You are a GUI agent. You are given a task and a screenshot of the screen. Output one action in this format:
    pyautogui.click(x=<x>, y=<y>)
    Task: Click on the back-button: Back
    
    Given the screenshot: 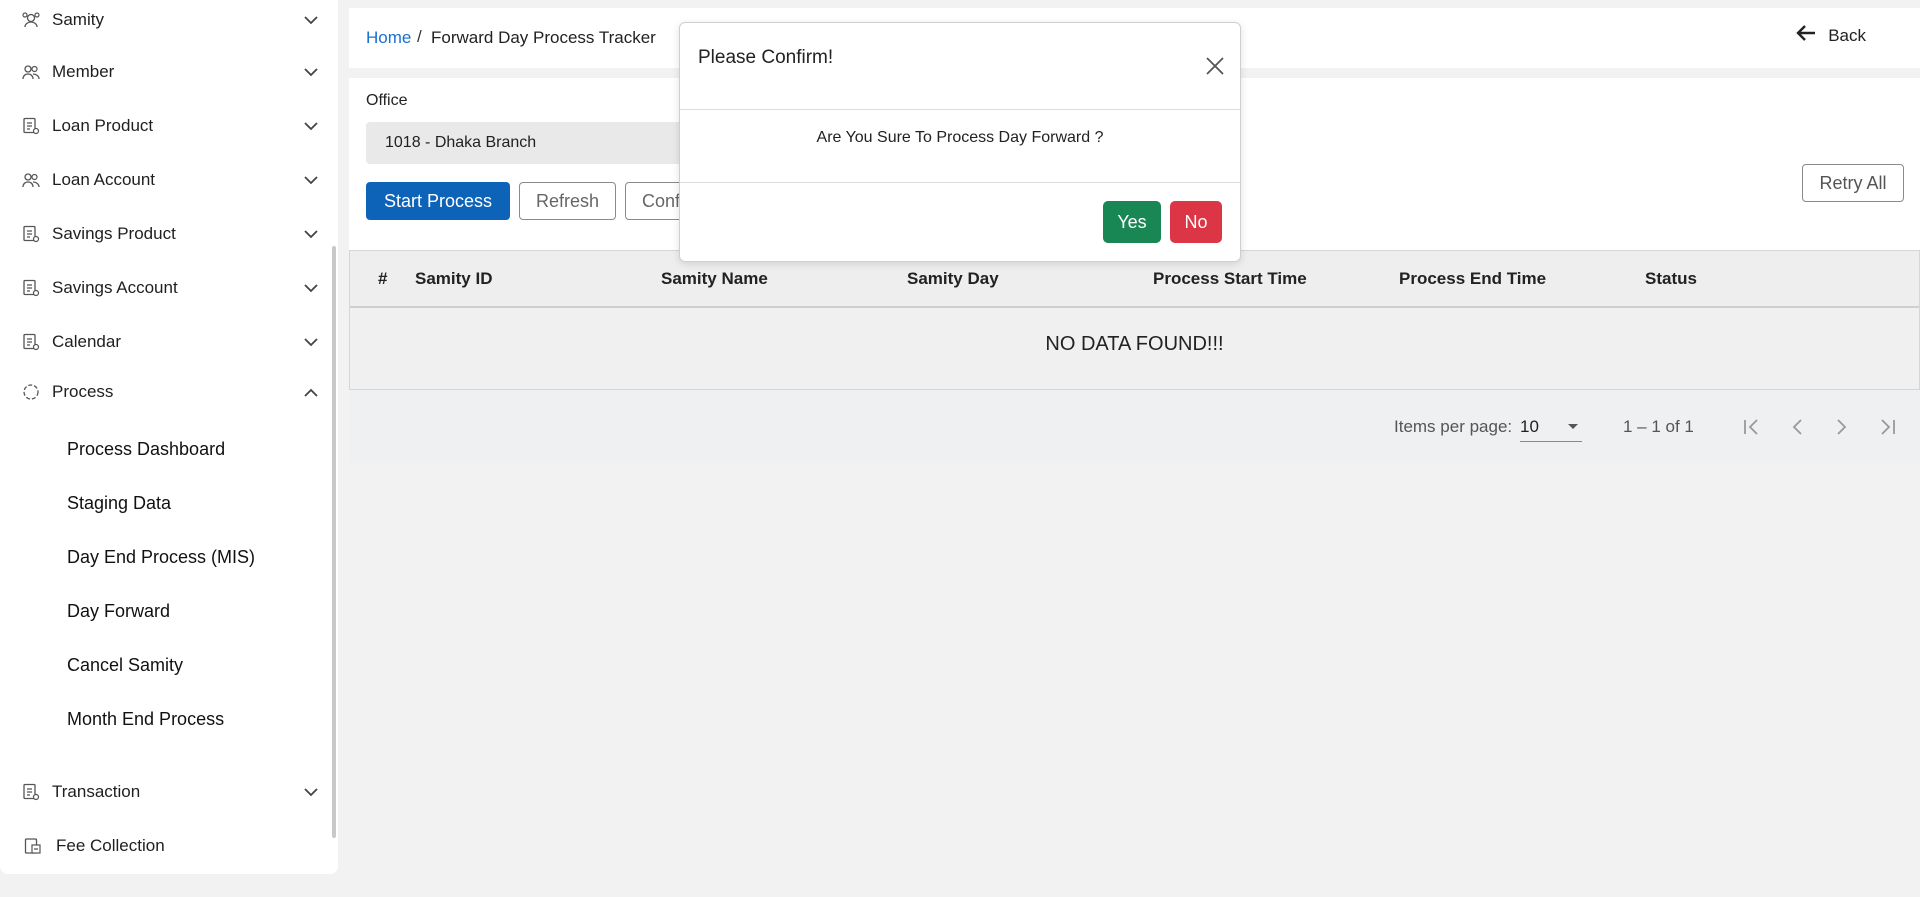 What is the action you would take?
    pyautogui.click(x=1831, y=35)
    